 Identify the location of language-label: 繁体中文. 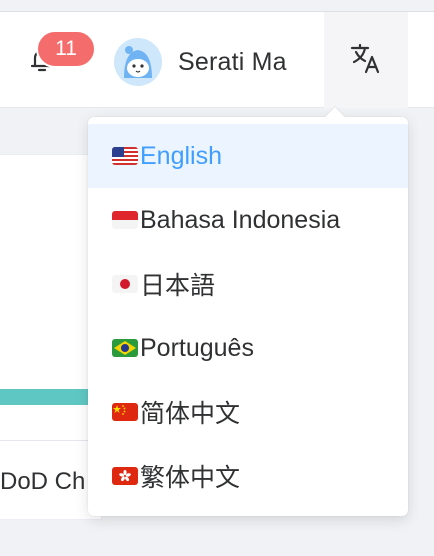
(190, 478).